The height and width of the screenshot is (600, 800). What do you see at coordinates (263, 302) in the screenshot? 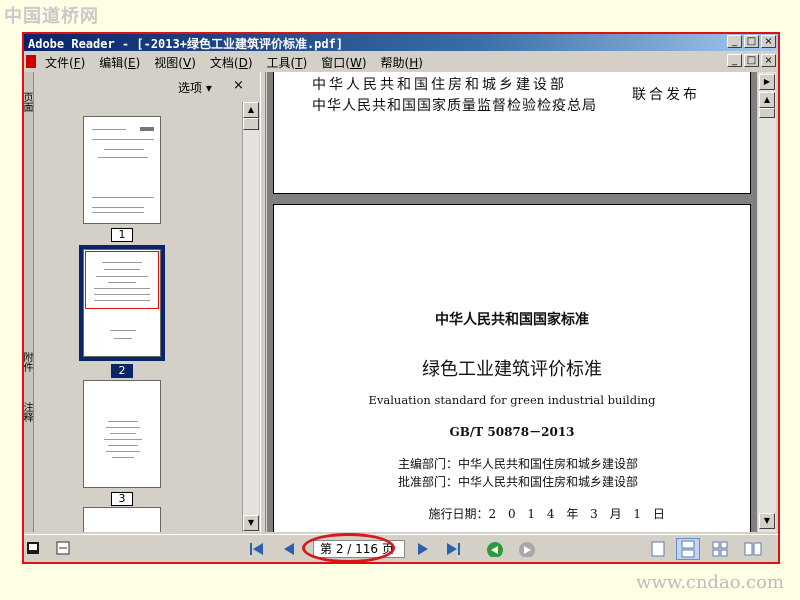
I see `panel-splitter` at bounding box center [263, 302].